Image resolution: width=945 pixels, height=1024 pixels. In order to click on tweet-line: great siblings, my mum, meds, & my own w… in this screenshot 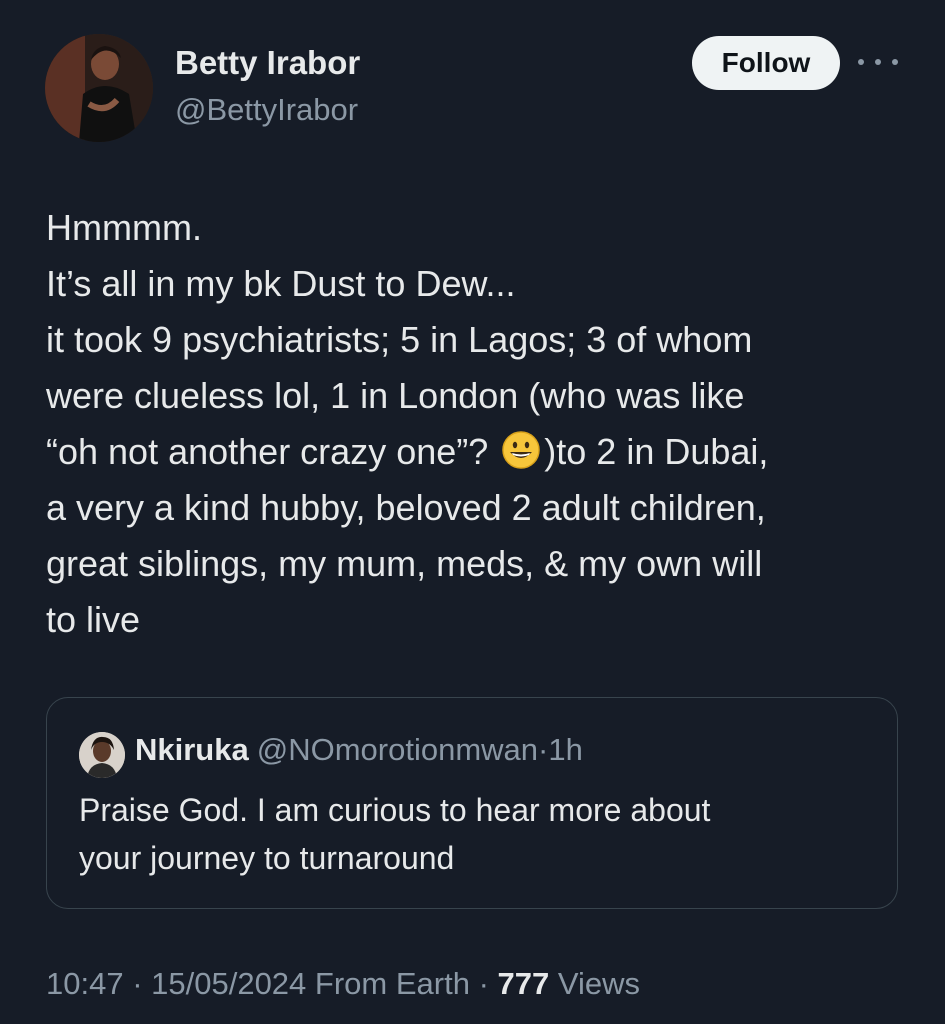, I will do `click(404, 563)`.